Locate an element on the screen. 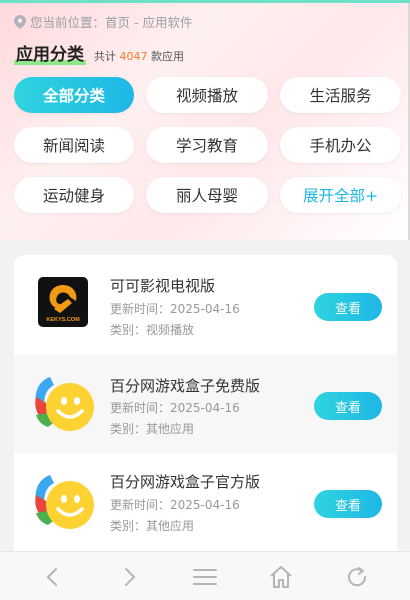 Image resolution: width=410 pixels, height=600 pixels. category-all: 全部分类 is located at coordinates (74, 95).